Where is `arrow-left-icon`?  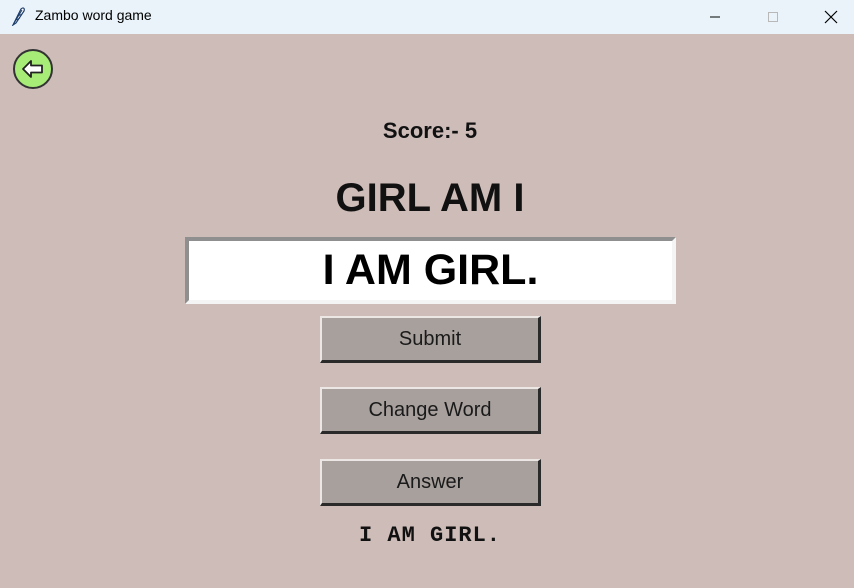
arrow-left-icon is located at coordinates (33, 69).